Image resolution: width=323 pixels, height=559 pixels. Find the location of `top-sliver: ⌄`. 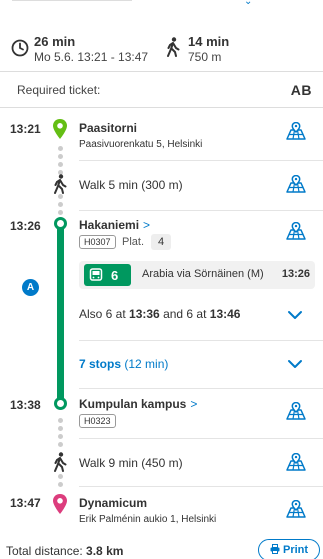

top-sliver: ⌄ is located at coordinates (161, 6).